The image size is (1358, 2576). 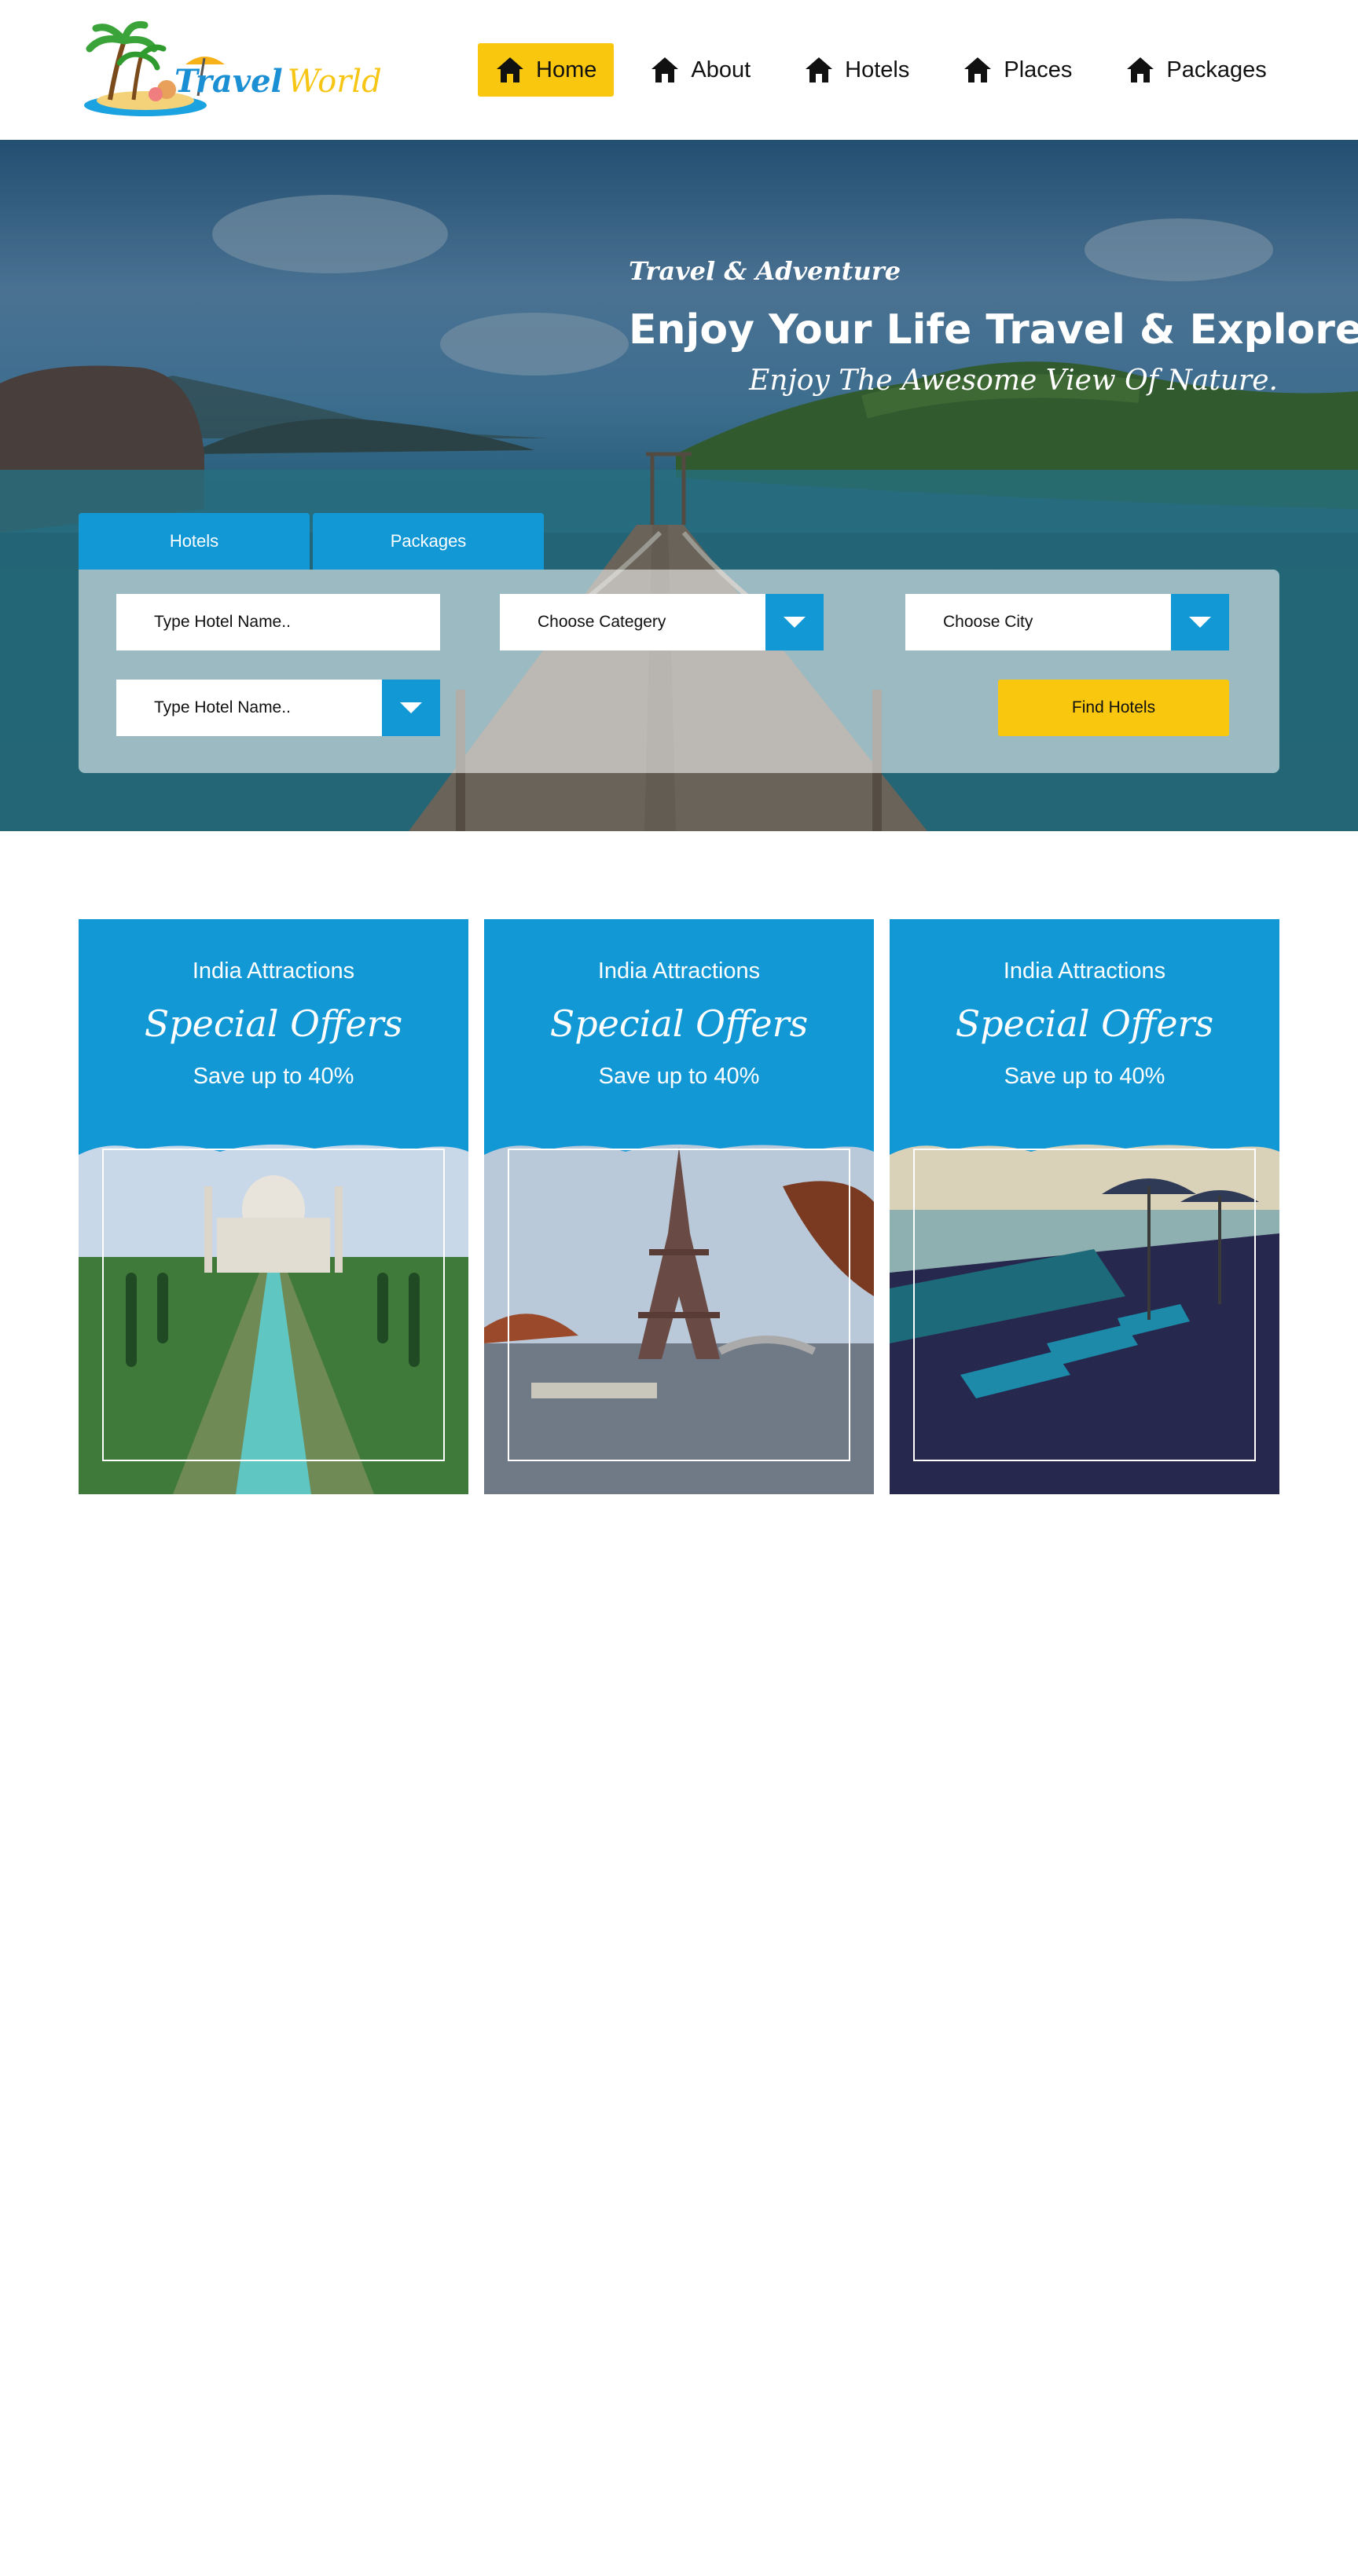 What do you see at coordinates (1038, 69) in the screenshot?
I see `nav-item-label: Places` at bounding box center [1038, 69].